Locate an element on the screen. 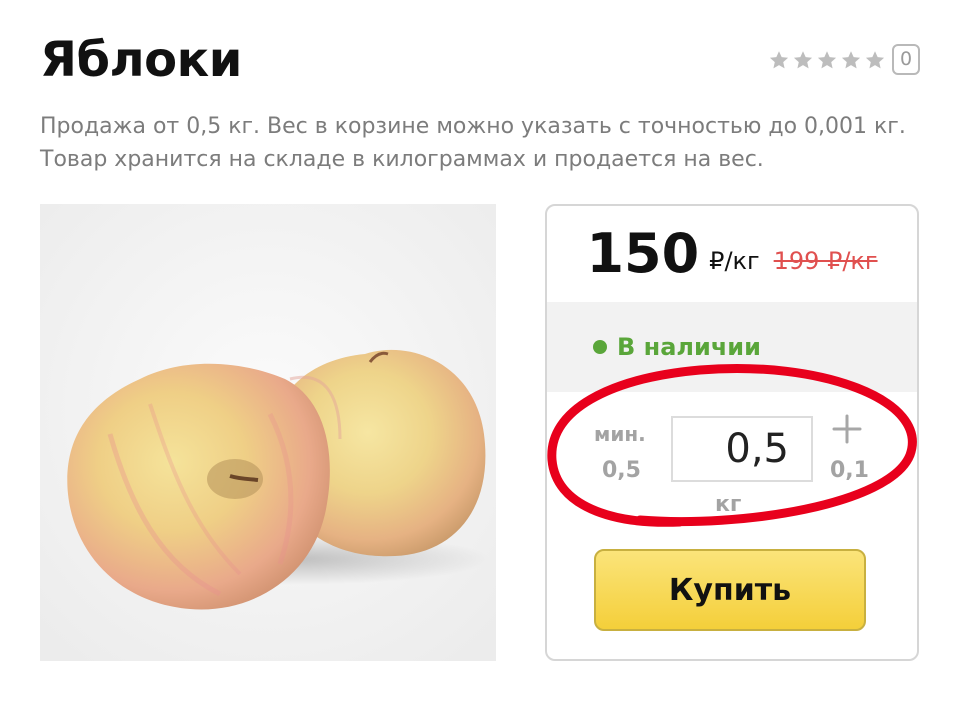 The image size is (960, 702). quantity-step: 0,1 is located at coordinates (849, 470).